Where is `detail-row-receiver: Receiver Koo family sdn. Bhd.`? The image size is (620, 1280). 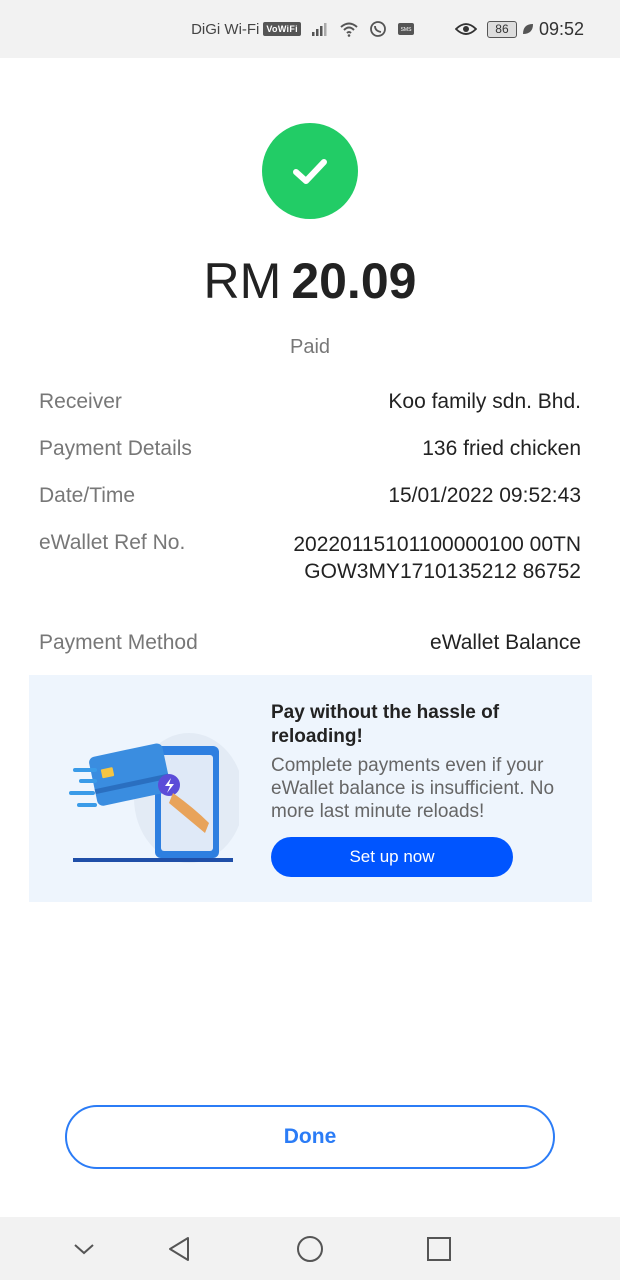
detail-row-receiver: Receiver Koo family sdn. Bhd. is located at coordinates (310, 402).